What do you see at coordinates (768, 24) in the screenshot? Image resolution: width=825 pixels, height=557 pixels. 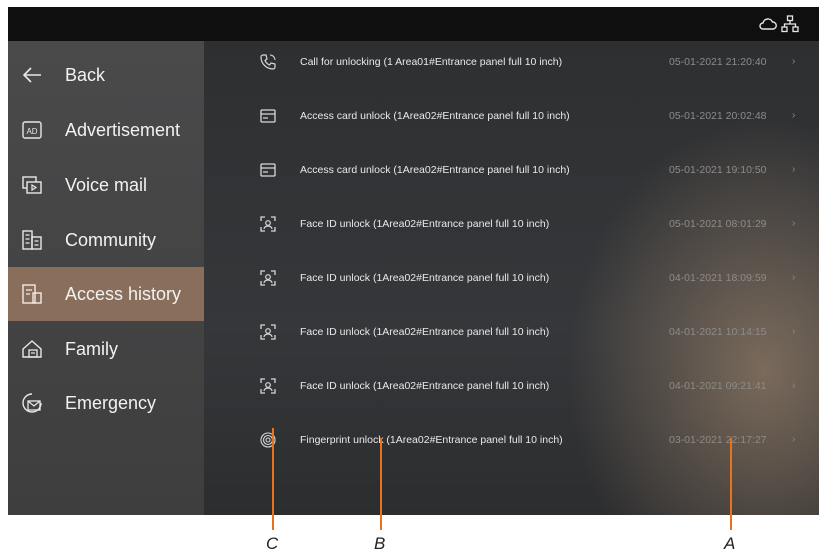 I see `cloud-icon` at bounding box center [768, 24].